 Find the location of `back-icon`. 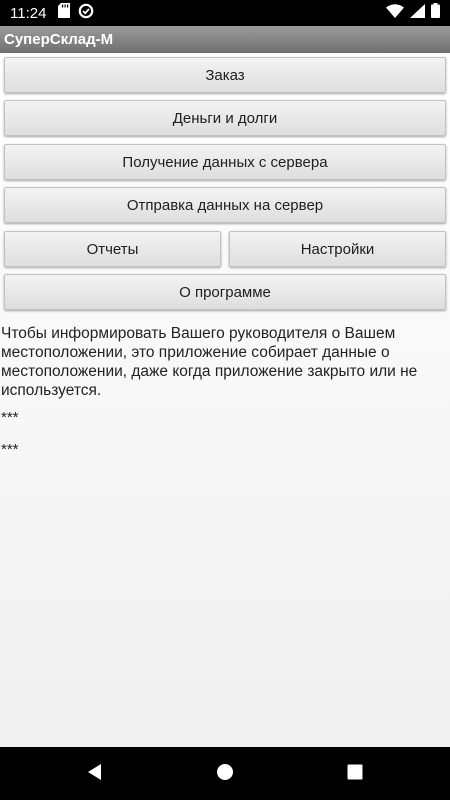

back-icon is located at coordinates (95, 774).